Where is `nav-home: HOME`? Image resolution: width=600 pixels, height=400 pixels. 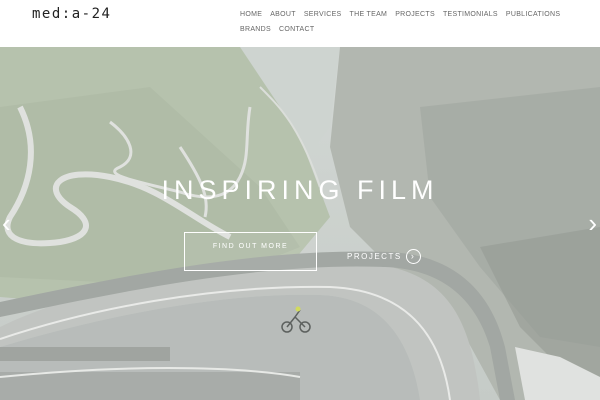 nav-home: HOME is located at coordinates (251, 15).